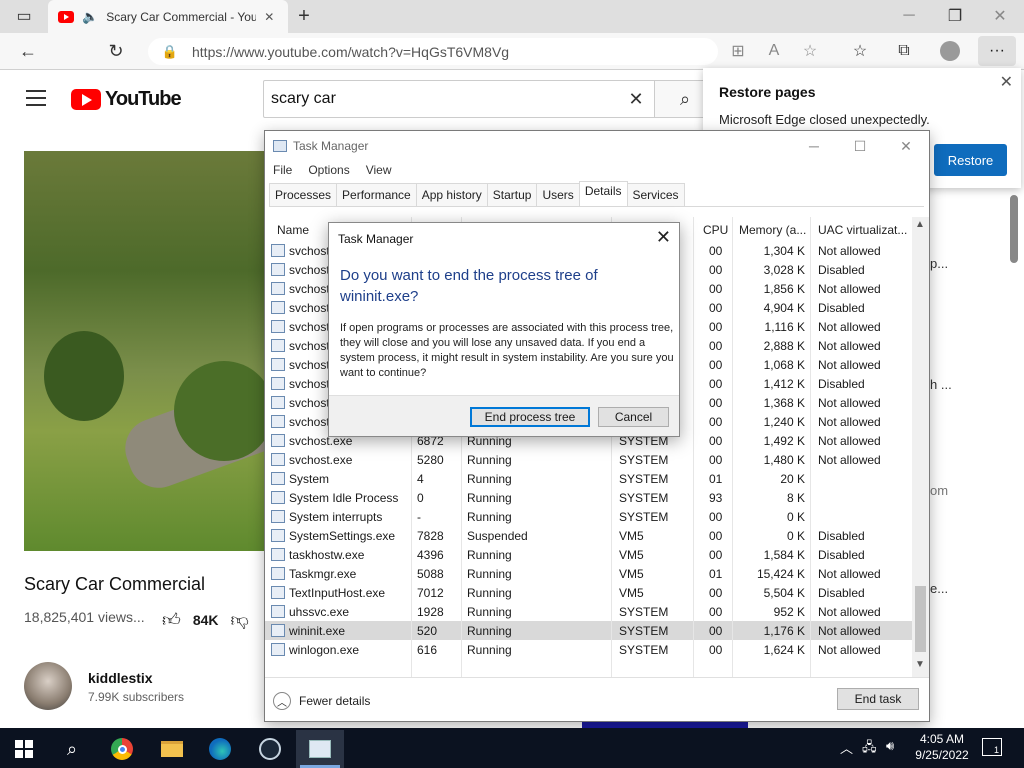  What do you see at coordinates (335, 701) in the screenshot?
I see `fewer-details-label: Fewer details` at bounding box center [335, 701].